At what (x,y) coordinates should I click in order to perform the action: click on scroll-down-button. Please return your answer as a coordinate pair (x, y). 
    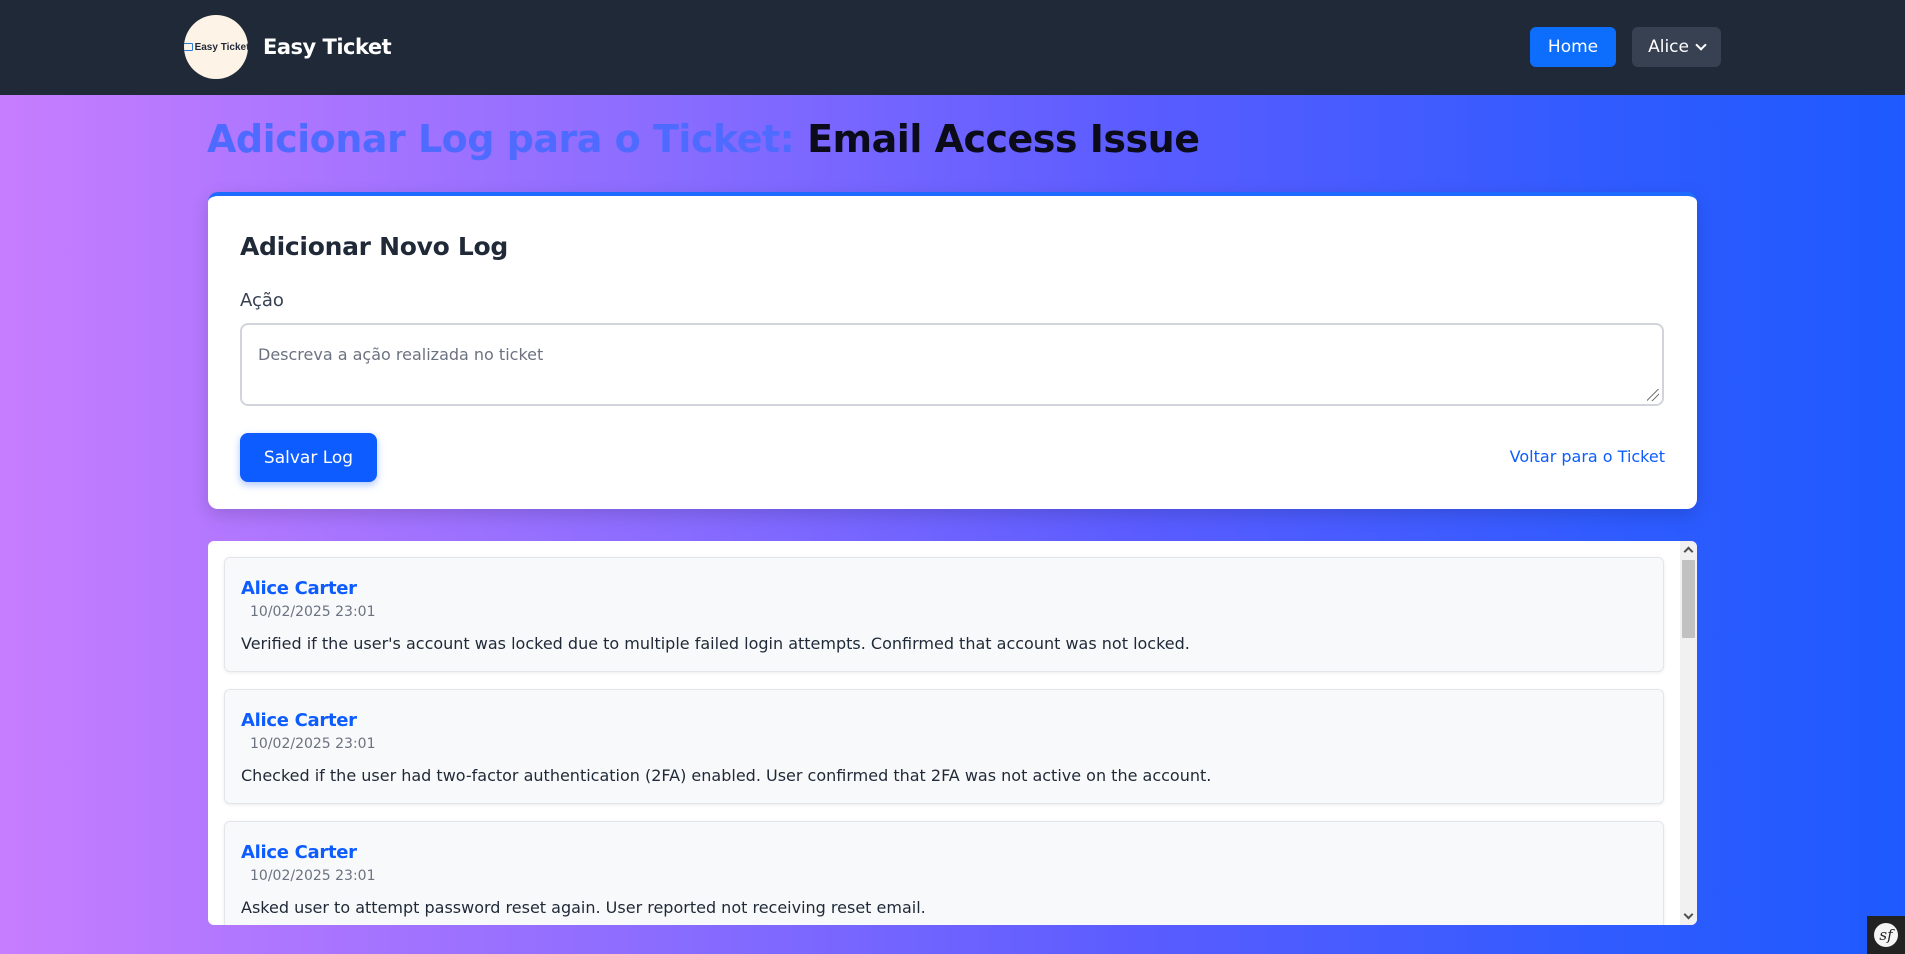
    Looking at the image, I should click on (1688, 916).